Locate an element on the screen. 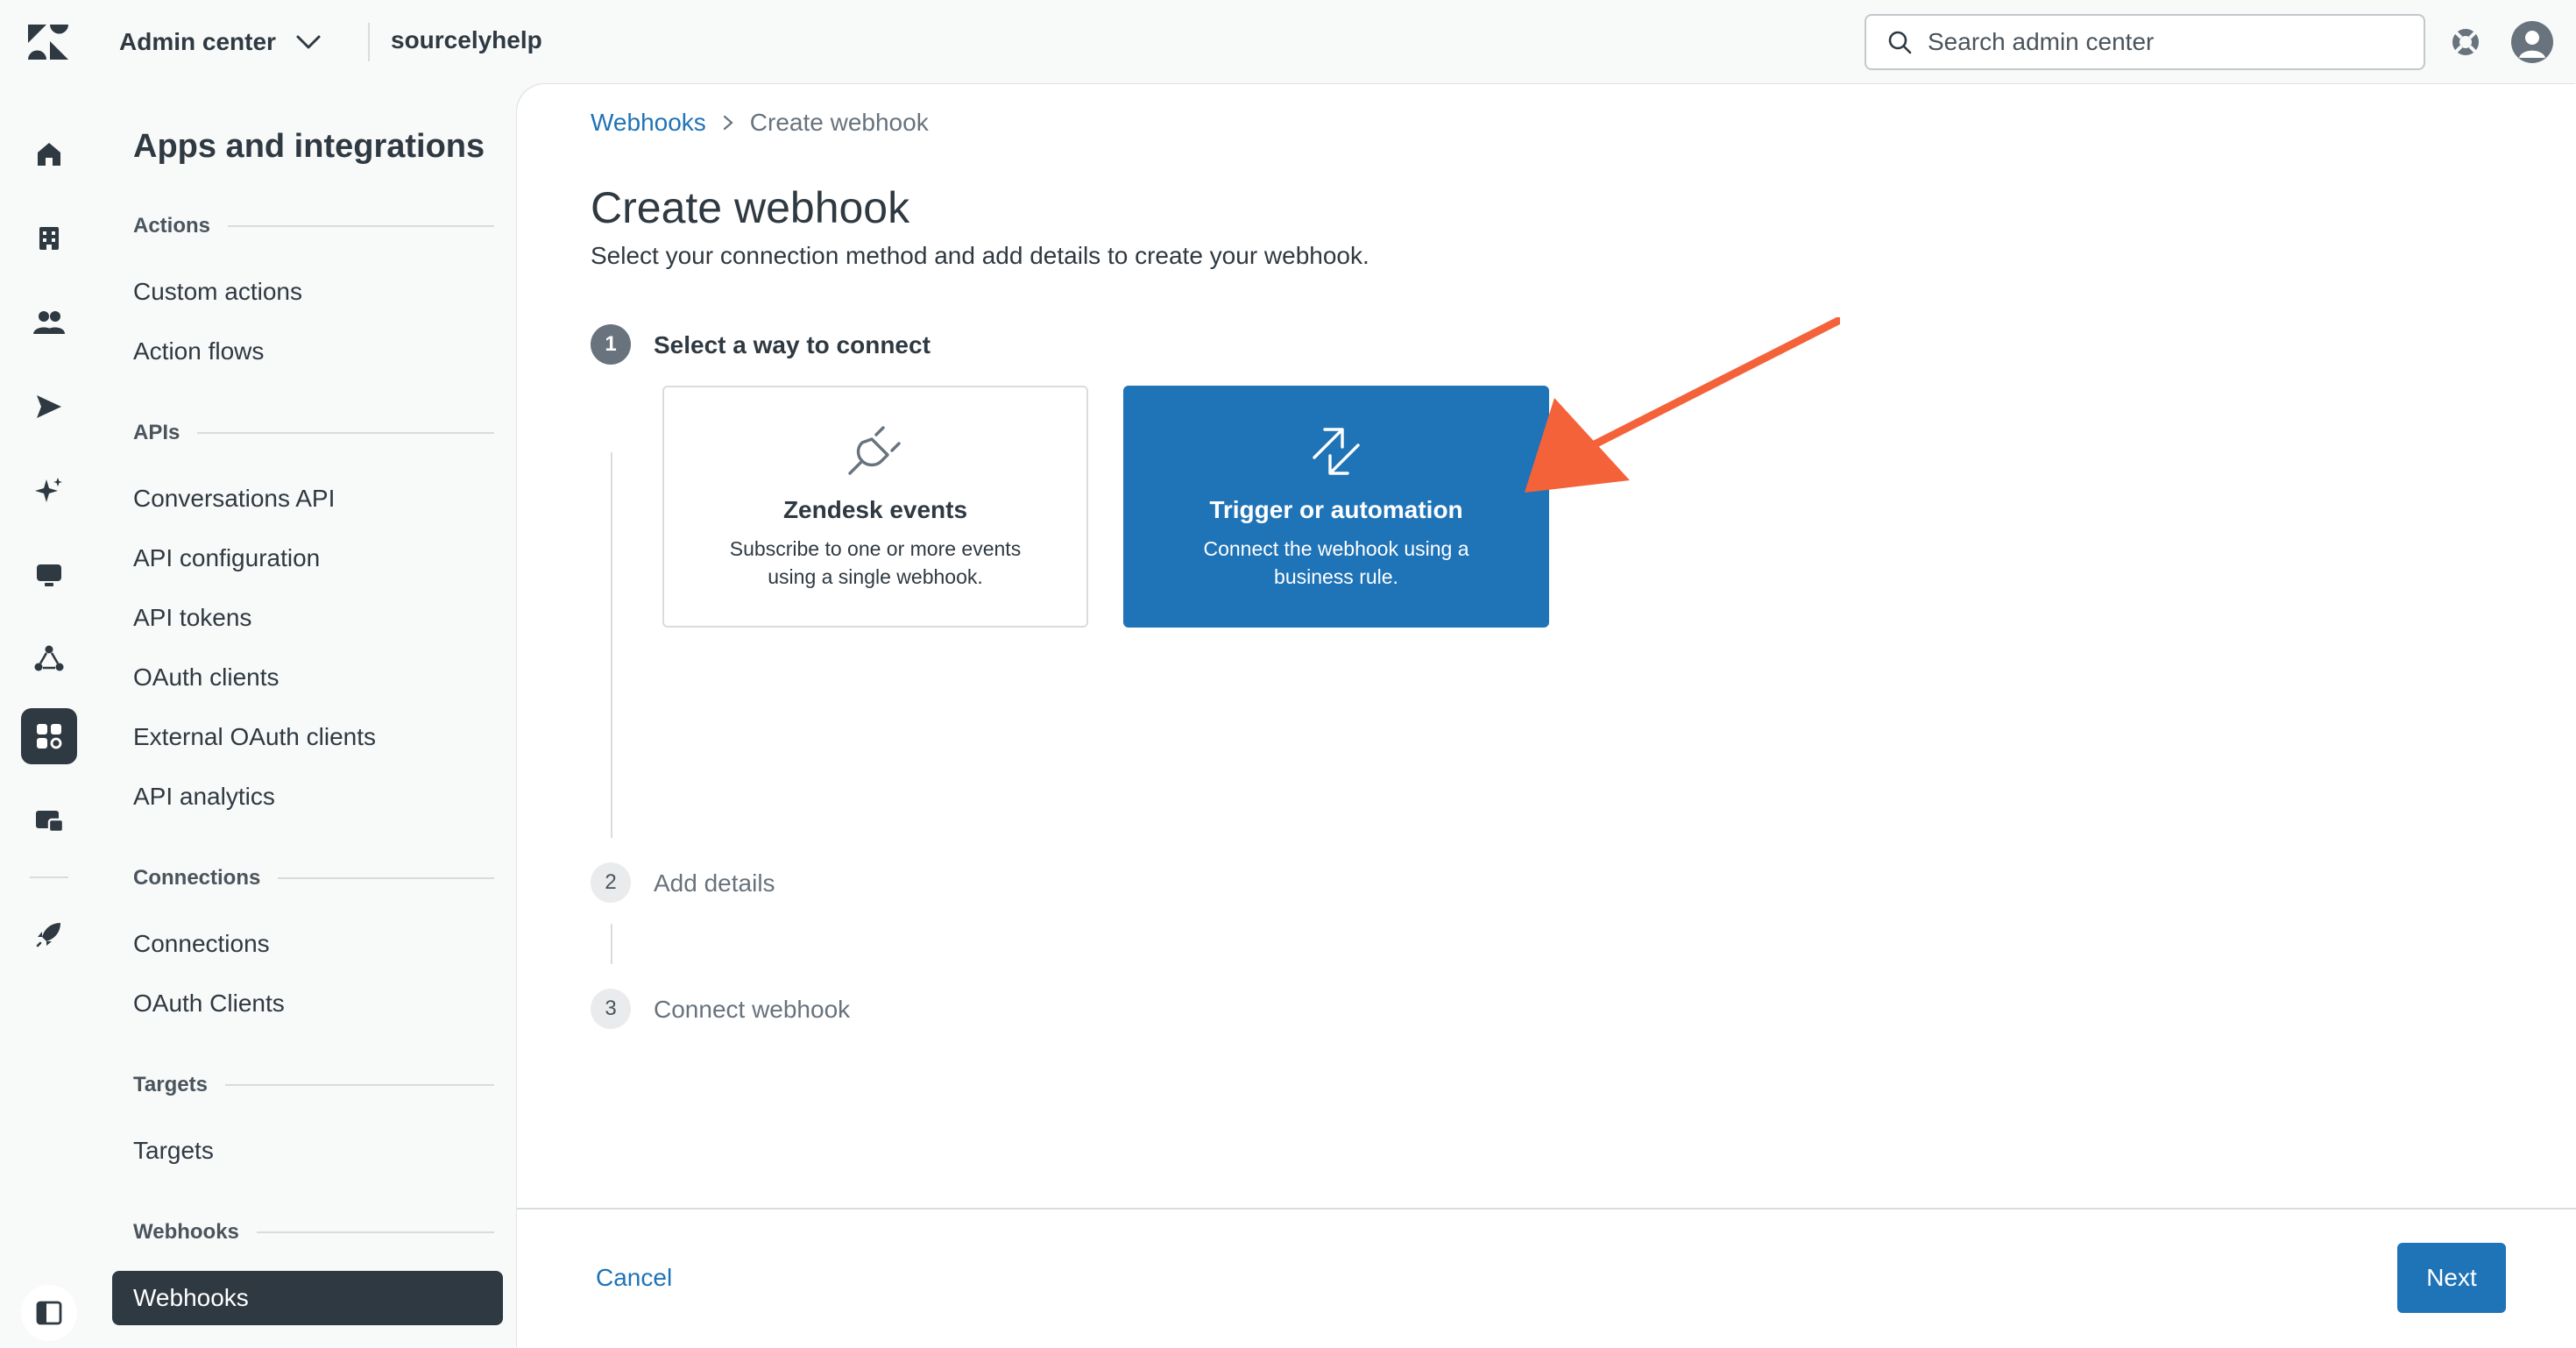 Image resolution: width=2576 pixels, height=1348 pixels. home-icon is located at coordinates (49, 154).